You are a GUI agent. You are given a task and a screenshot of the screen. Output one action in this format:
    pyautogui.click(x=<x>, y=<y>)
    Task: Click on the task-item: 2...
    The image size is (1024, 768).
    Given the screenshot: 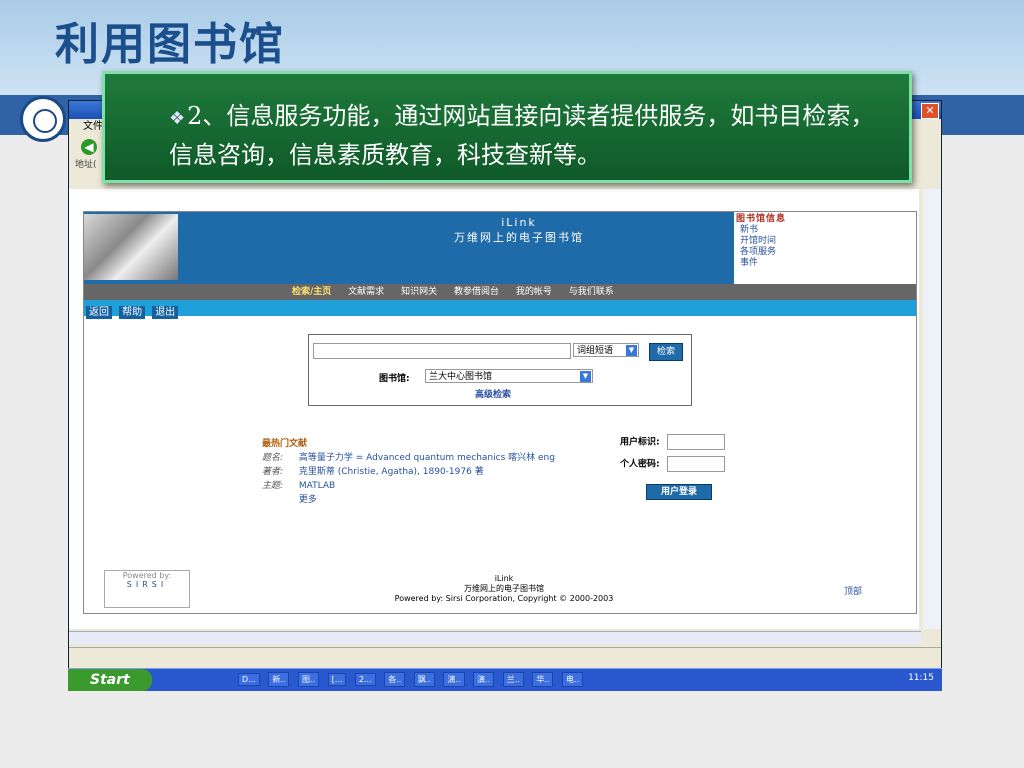 What is the action you would take?
    pyautogui.click(x=365, y=679)
    